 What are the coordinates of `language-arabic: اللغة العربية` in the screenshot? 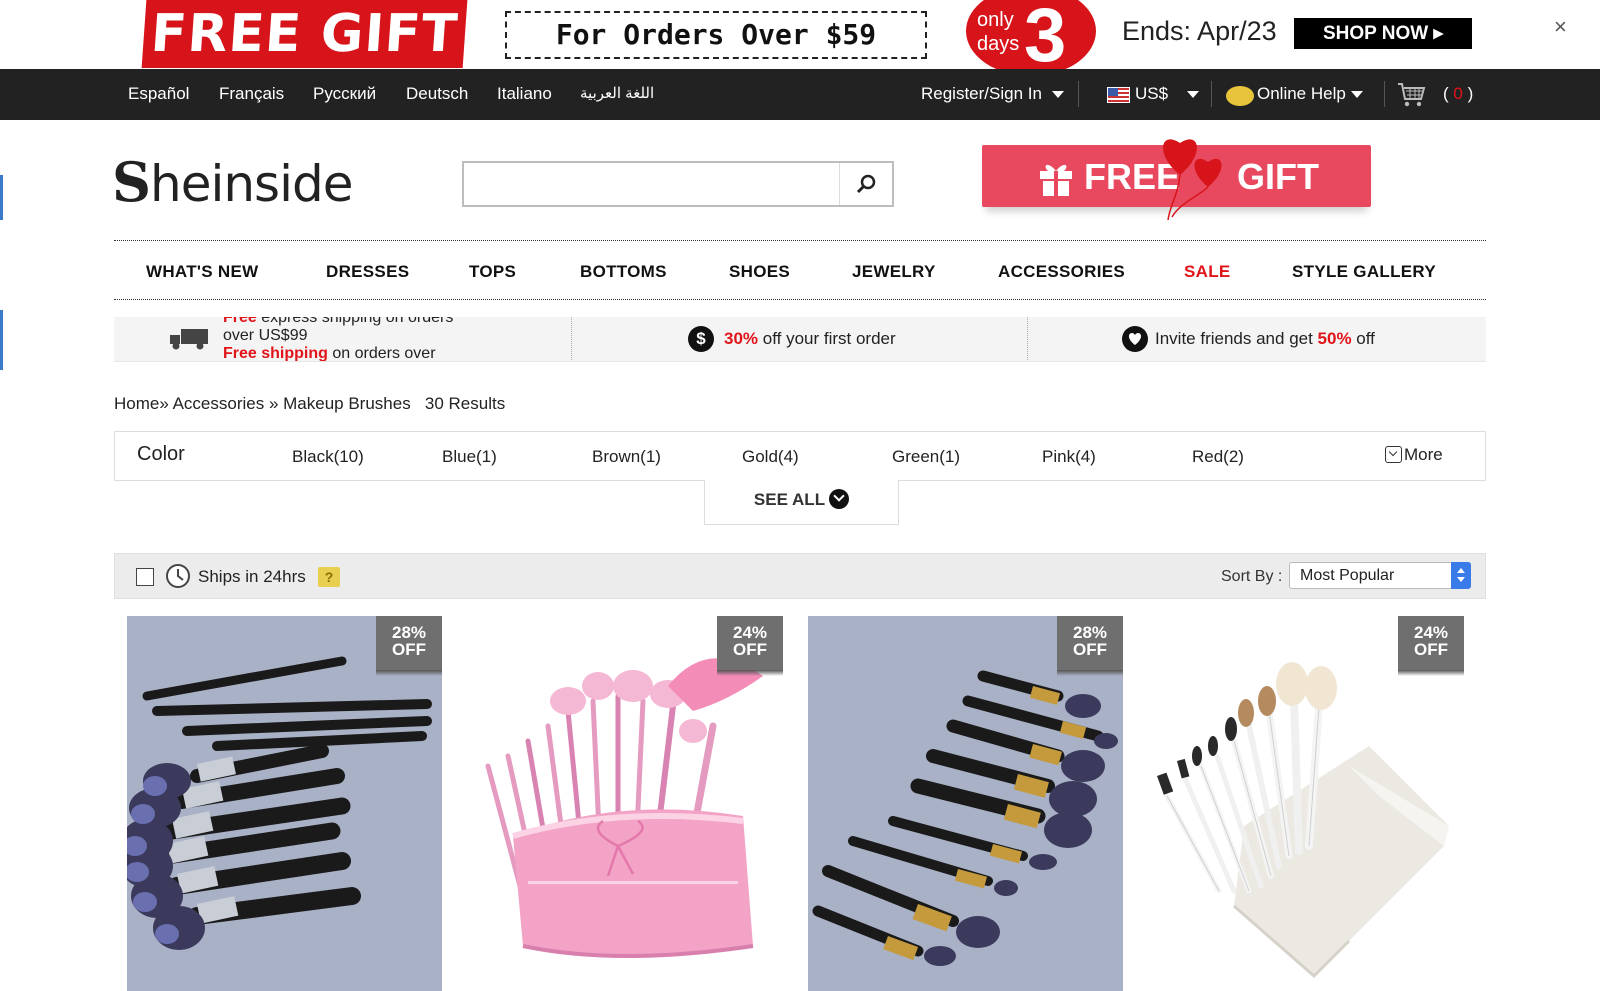 It's located at (617, 93).